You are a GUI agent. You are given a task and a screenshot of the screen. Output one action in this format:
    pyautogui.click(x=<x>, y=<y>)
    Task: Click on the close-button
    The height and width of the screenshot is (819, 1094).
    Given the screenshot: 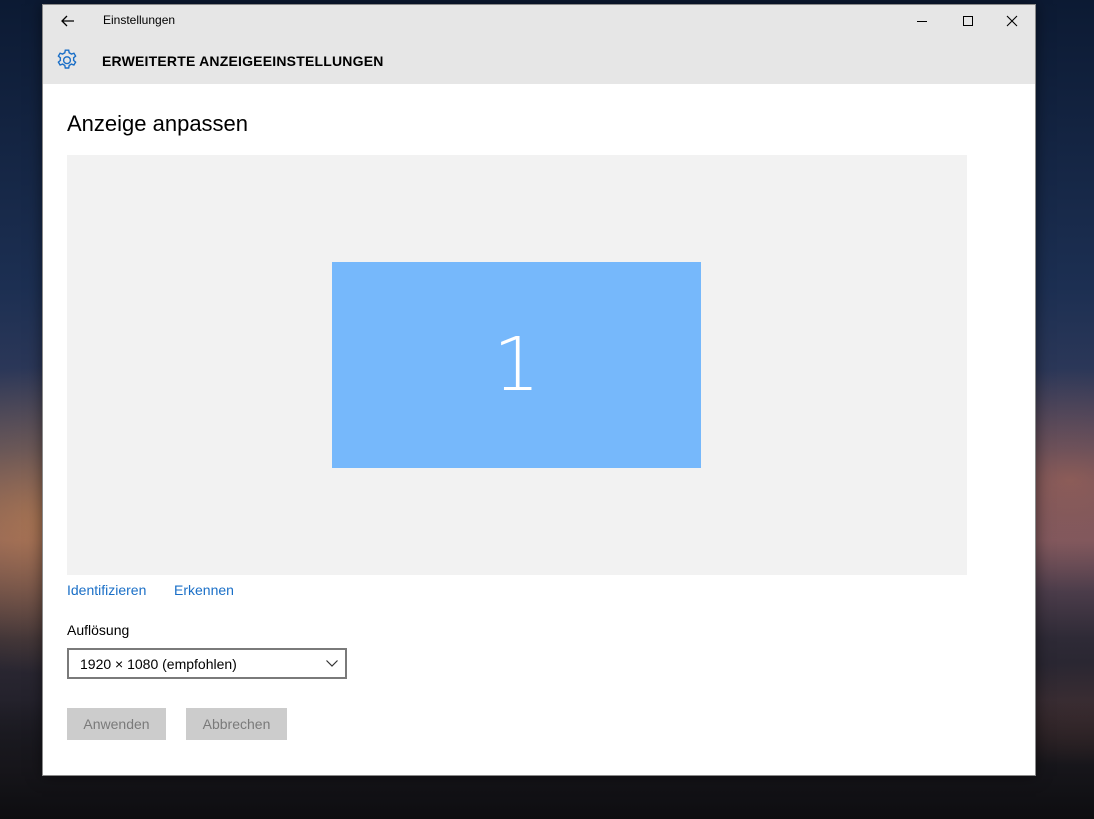 What is the action you would take?
    pyautogui.click(x=1012, y=20)
    